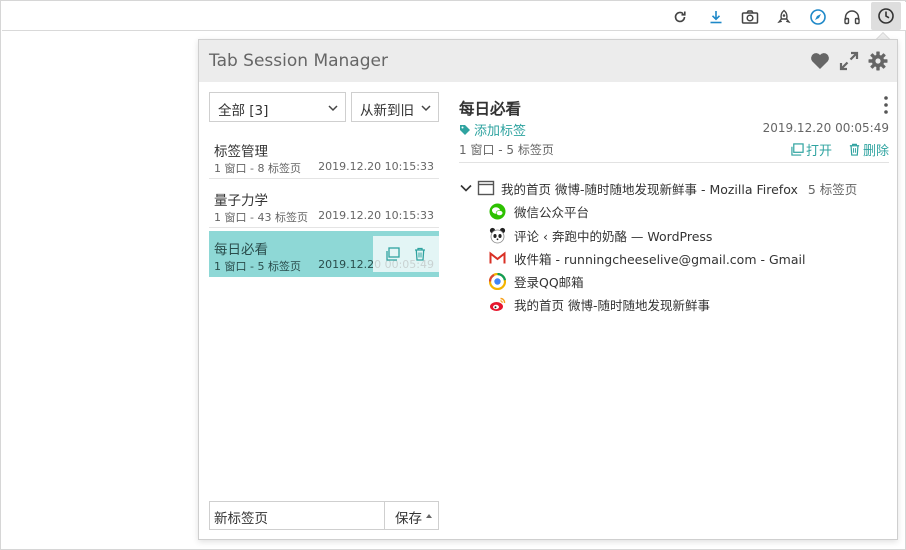  I want to click on delete-button: 删除, so click(868, 149).